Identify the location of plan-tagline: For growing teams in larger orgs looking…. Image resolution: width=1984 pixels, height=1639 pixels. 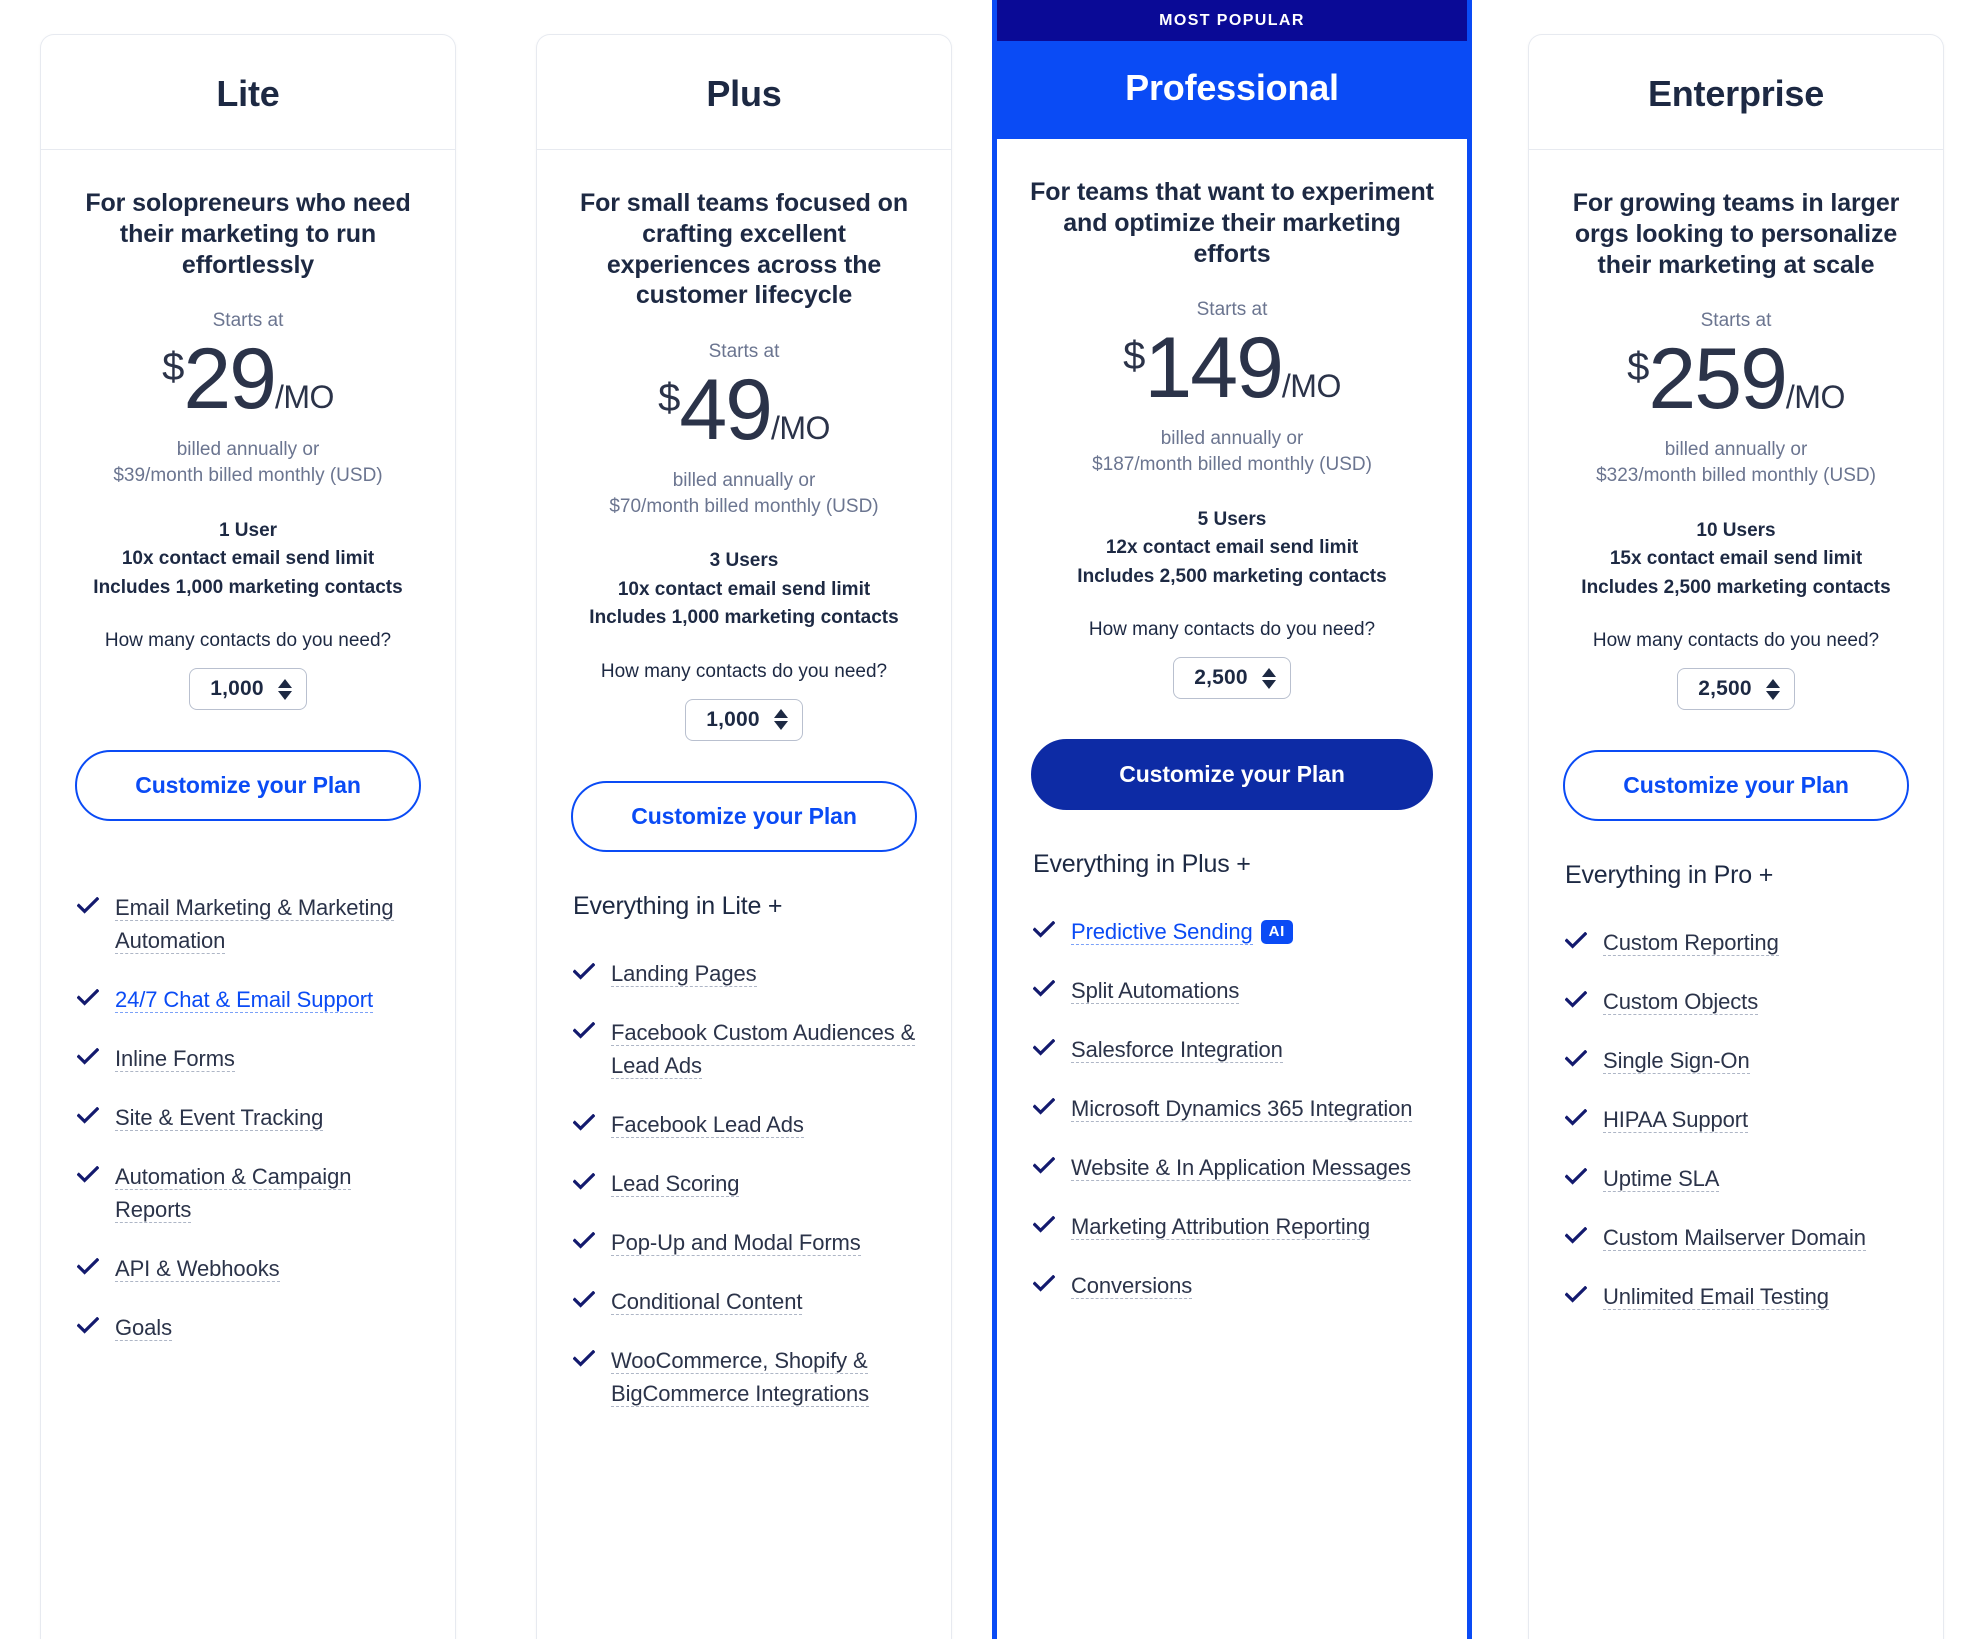
(1736, 234).